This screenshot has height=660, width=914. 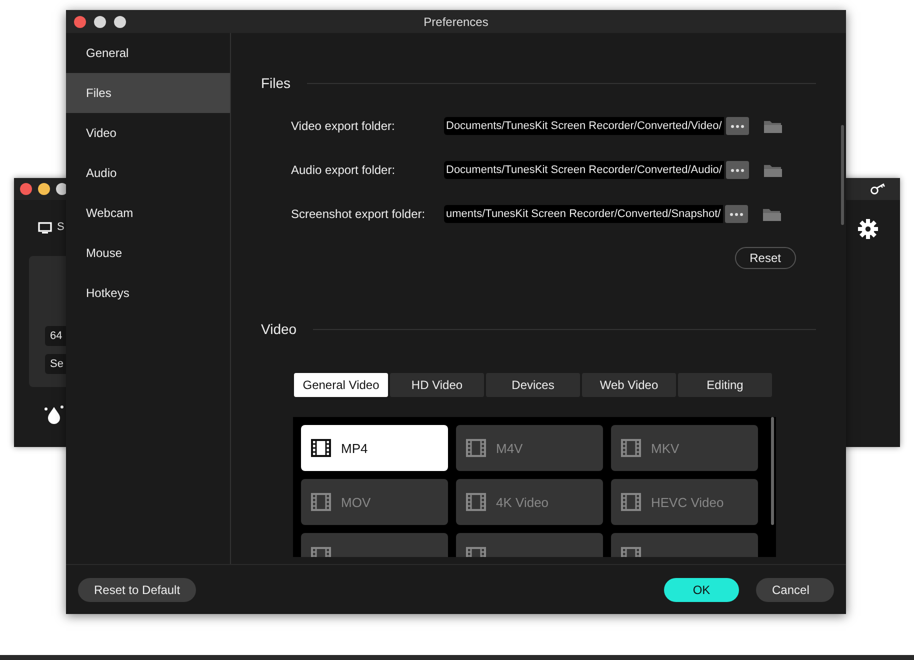 What do you see at coordinates (878, 189) in the screenshot?
I see `key-icon` at bounding box center [878, 189].